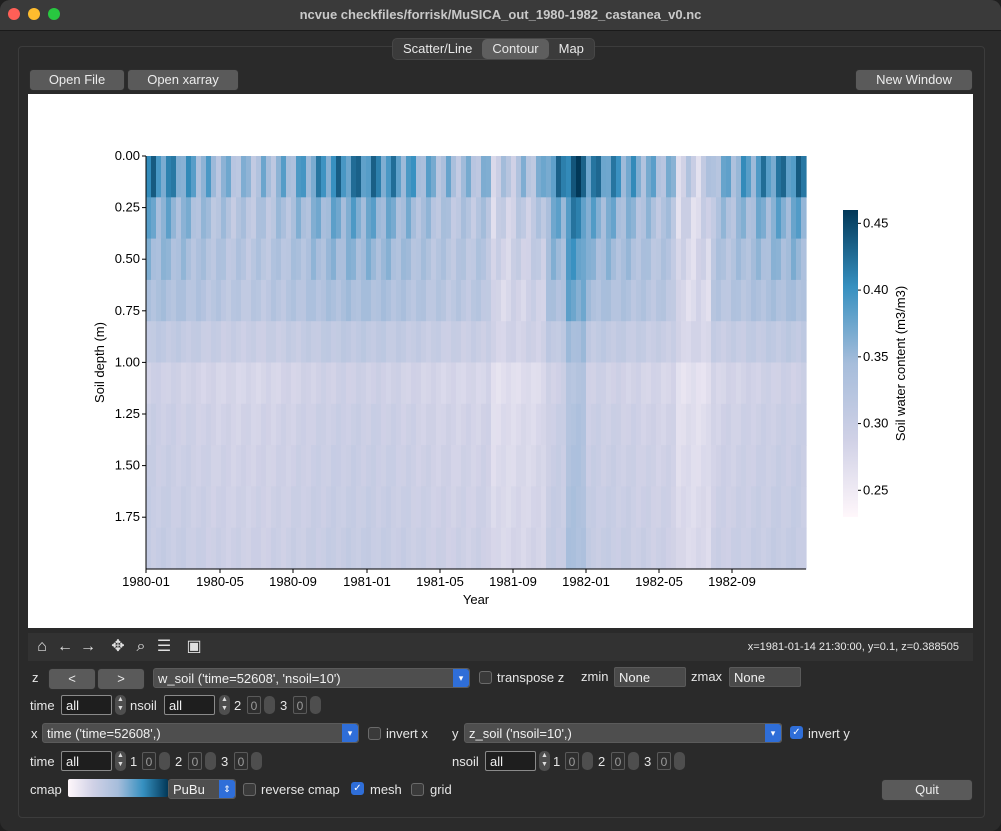 The width and height of the screenshot is (1001, 831). What do you see at coordinates (210, 761) in the screenshot?
I see `x-dim2-stepper` at bounding box center [210, 761].